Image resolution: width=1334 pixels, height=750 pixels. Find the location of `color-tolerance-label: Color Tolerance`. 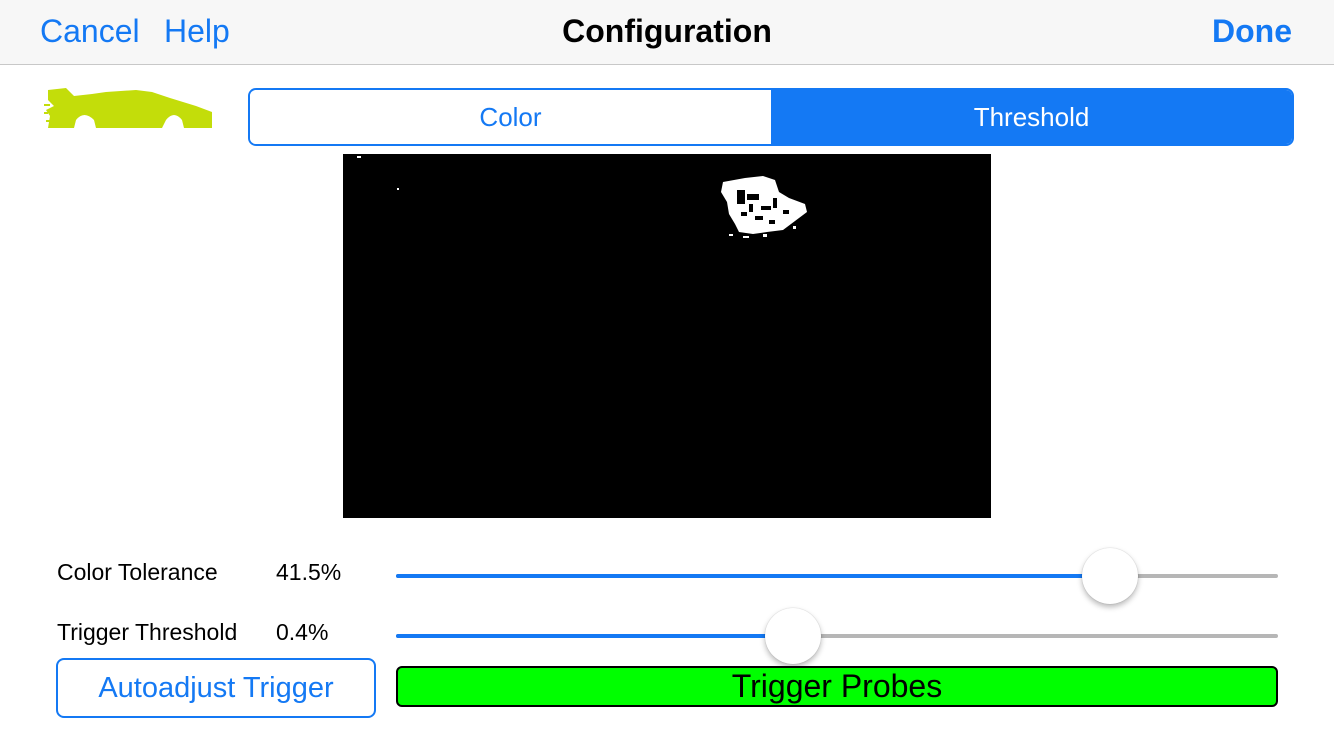

color-tolerance-label: Color Tolerance is located at coordinates (137, 572).